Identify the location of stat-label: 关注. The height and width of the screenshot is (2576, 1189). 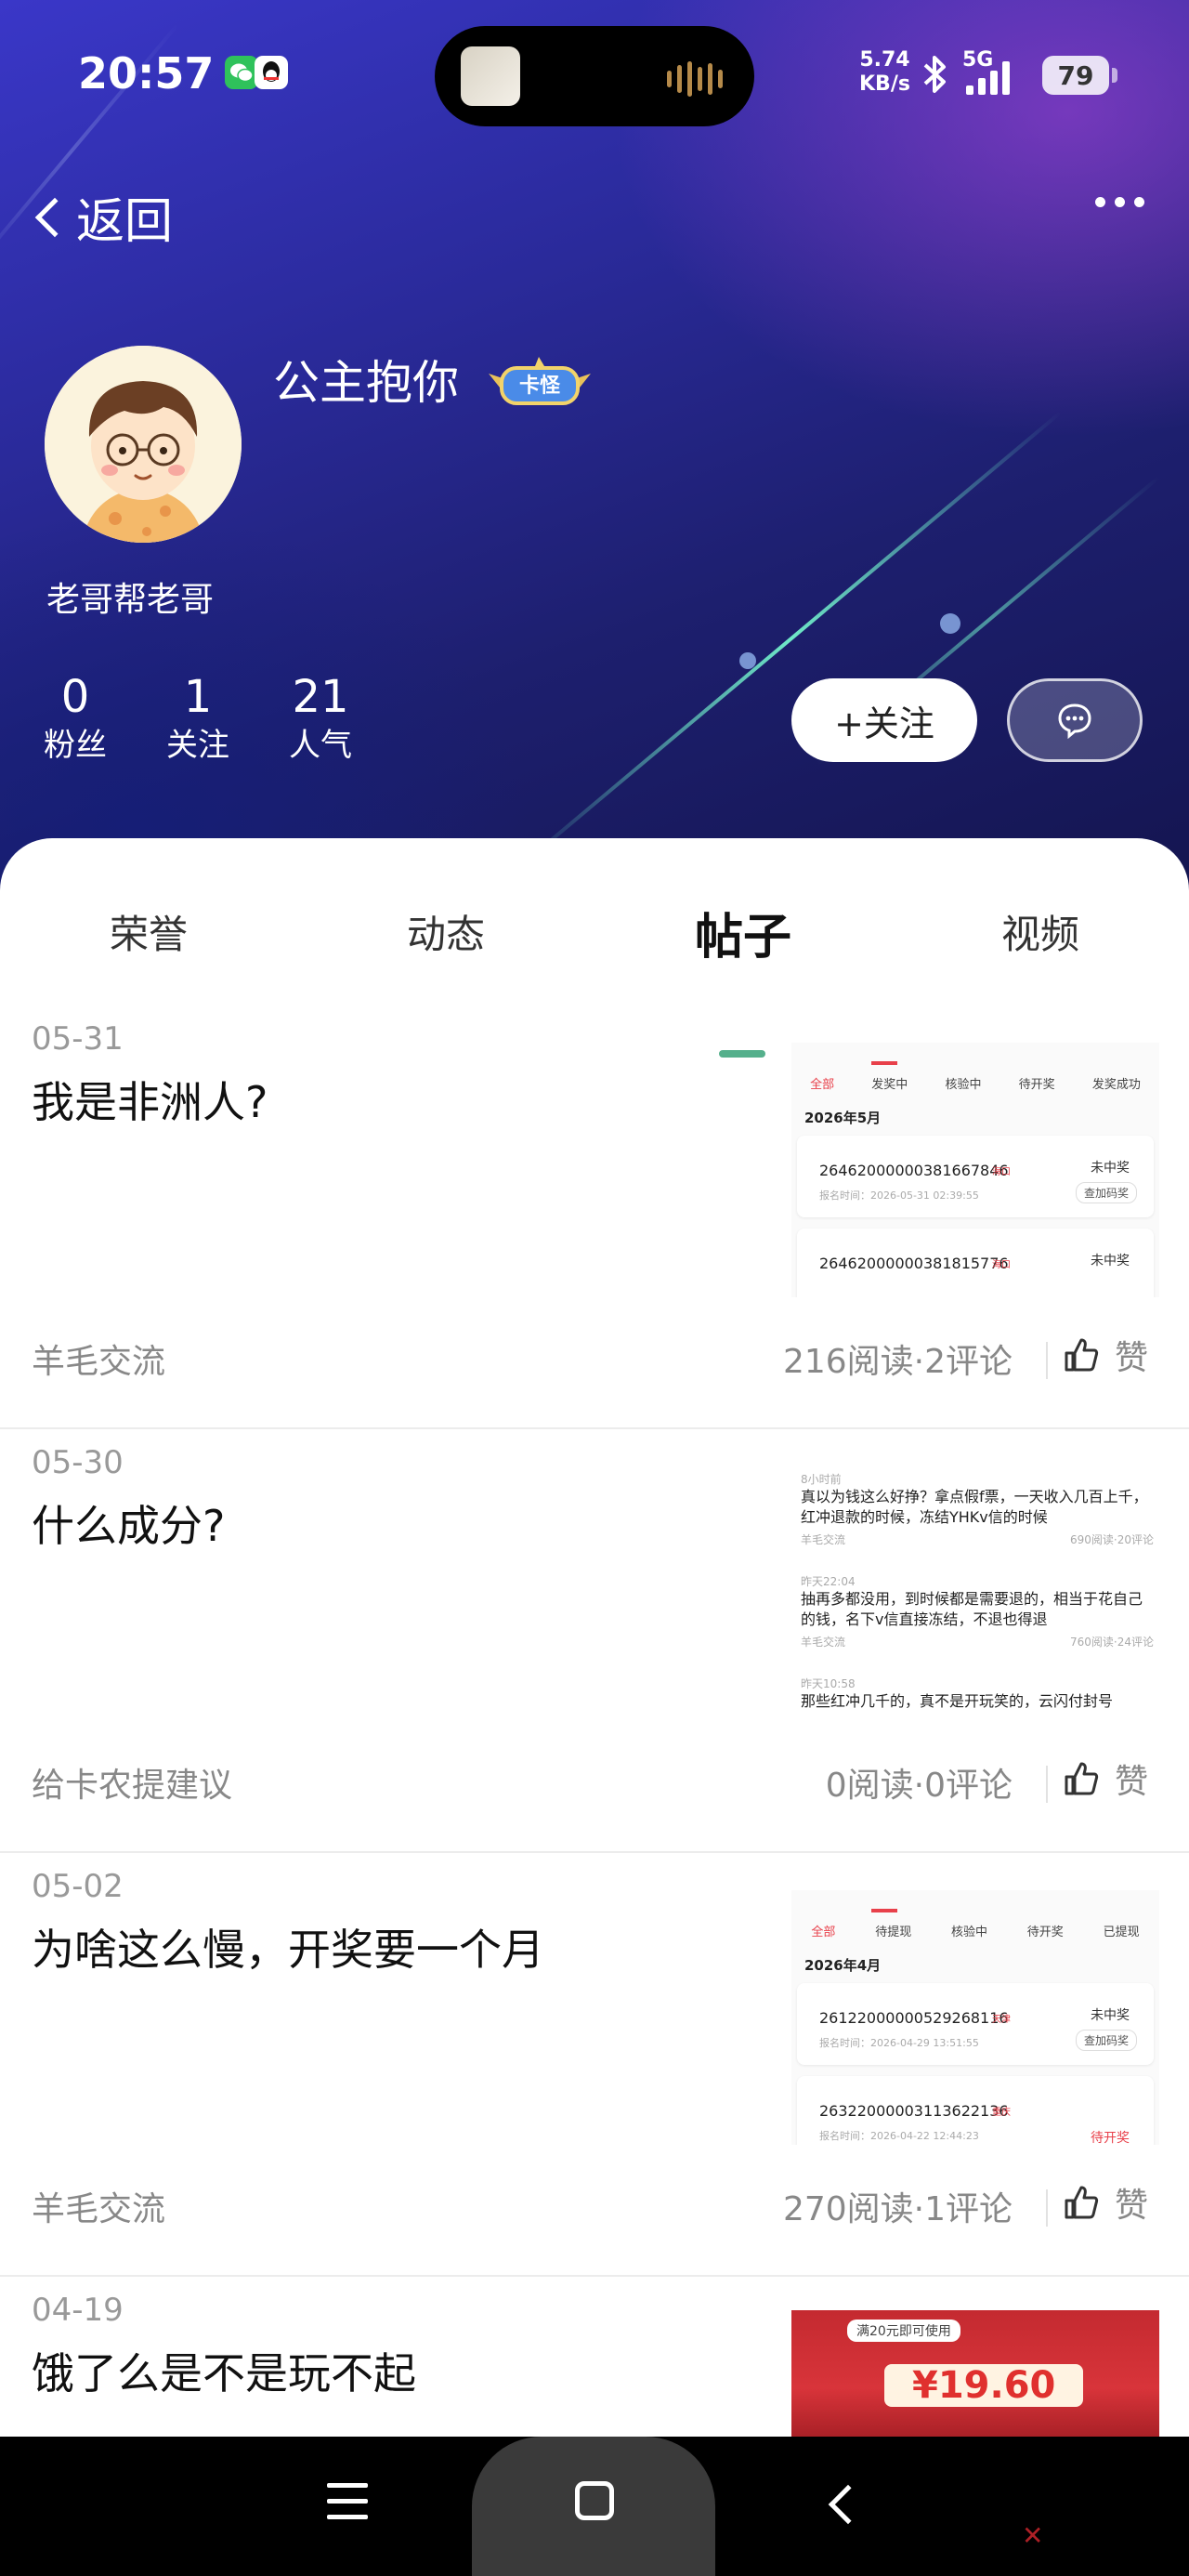
(198, 745).